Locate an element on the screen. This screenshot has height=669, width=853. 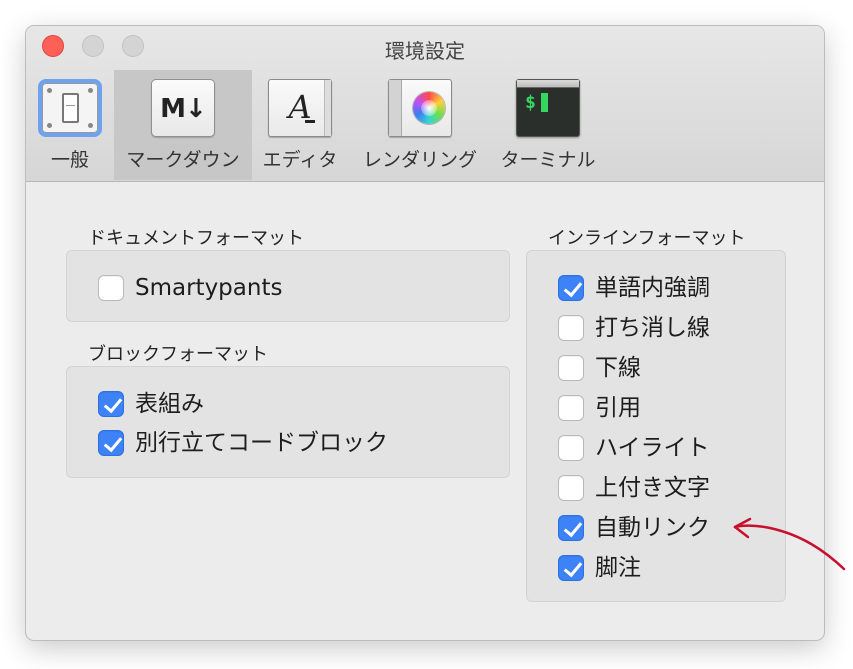
markdown-icon-glyph: M↓ is located at coordinates (183, 109).